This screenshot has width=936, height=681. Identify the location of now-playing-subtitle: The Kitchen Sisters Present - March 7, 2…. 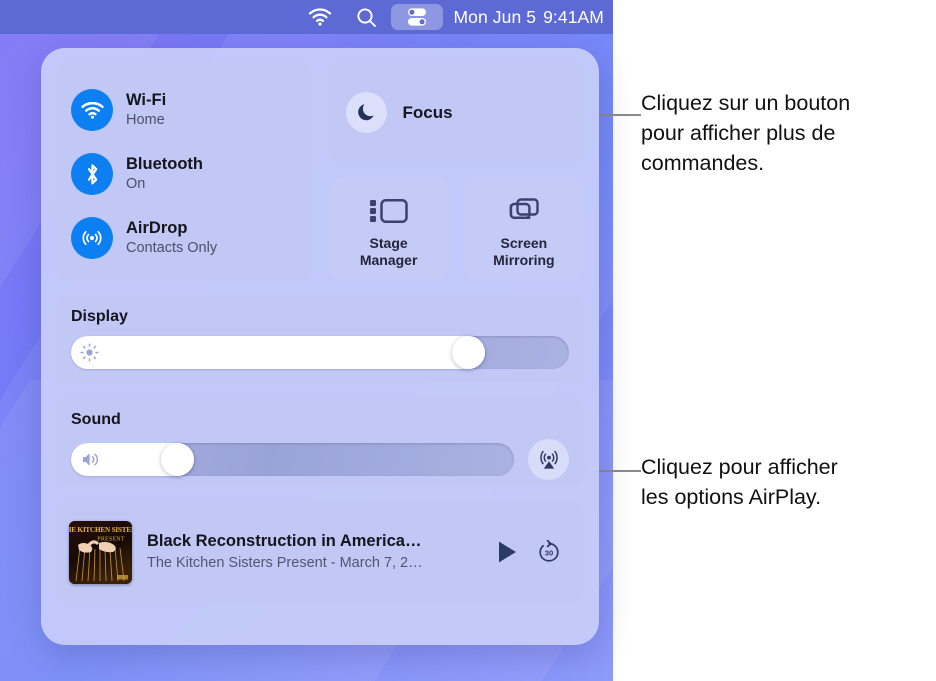
(285, 563).